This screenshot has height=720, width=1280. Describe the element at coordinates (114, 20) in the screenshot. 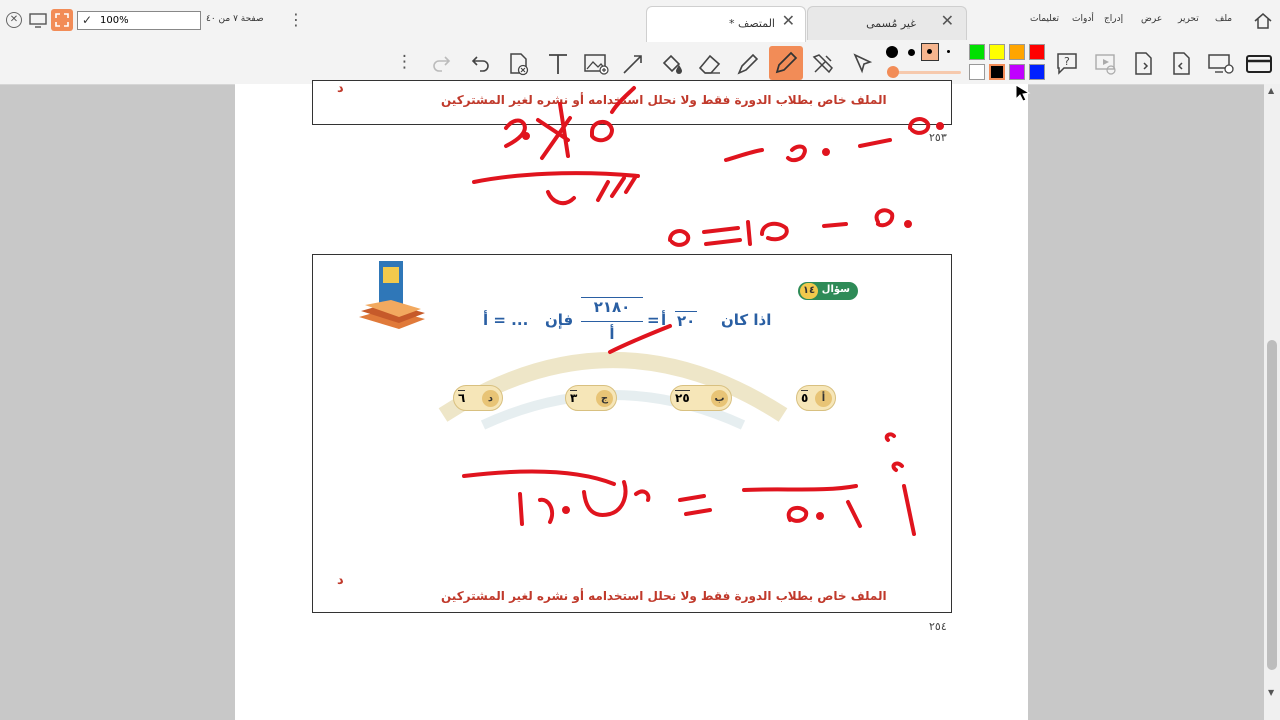

I see `zoom-value: 100%` at that location.